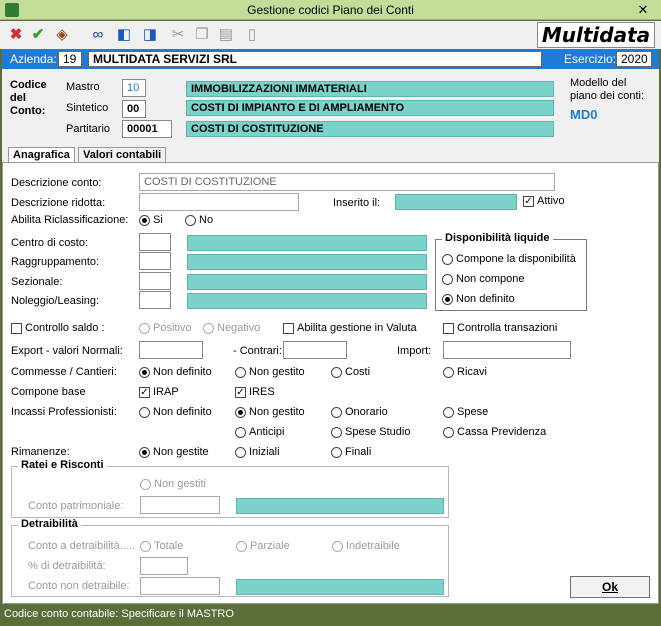  Describe the element at coordinates (528, 201) in the screenshot. I see `check-icon: ✓` at that location.